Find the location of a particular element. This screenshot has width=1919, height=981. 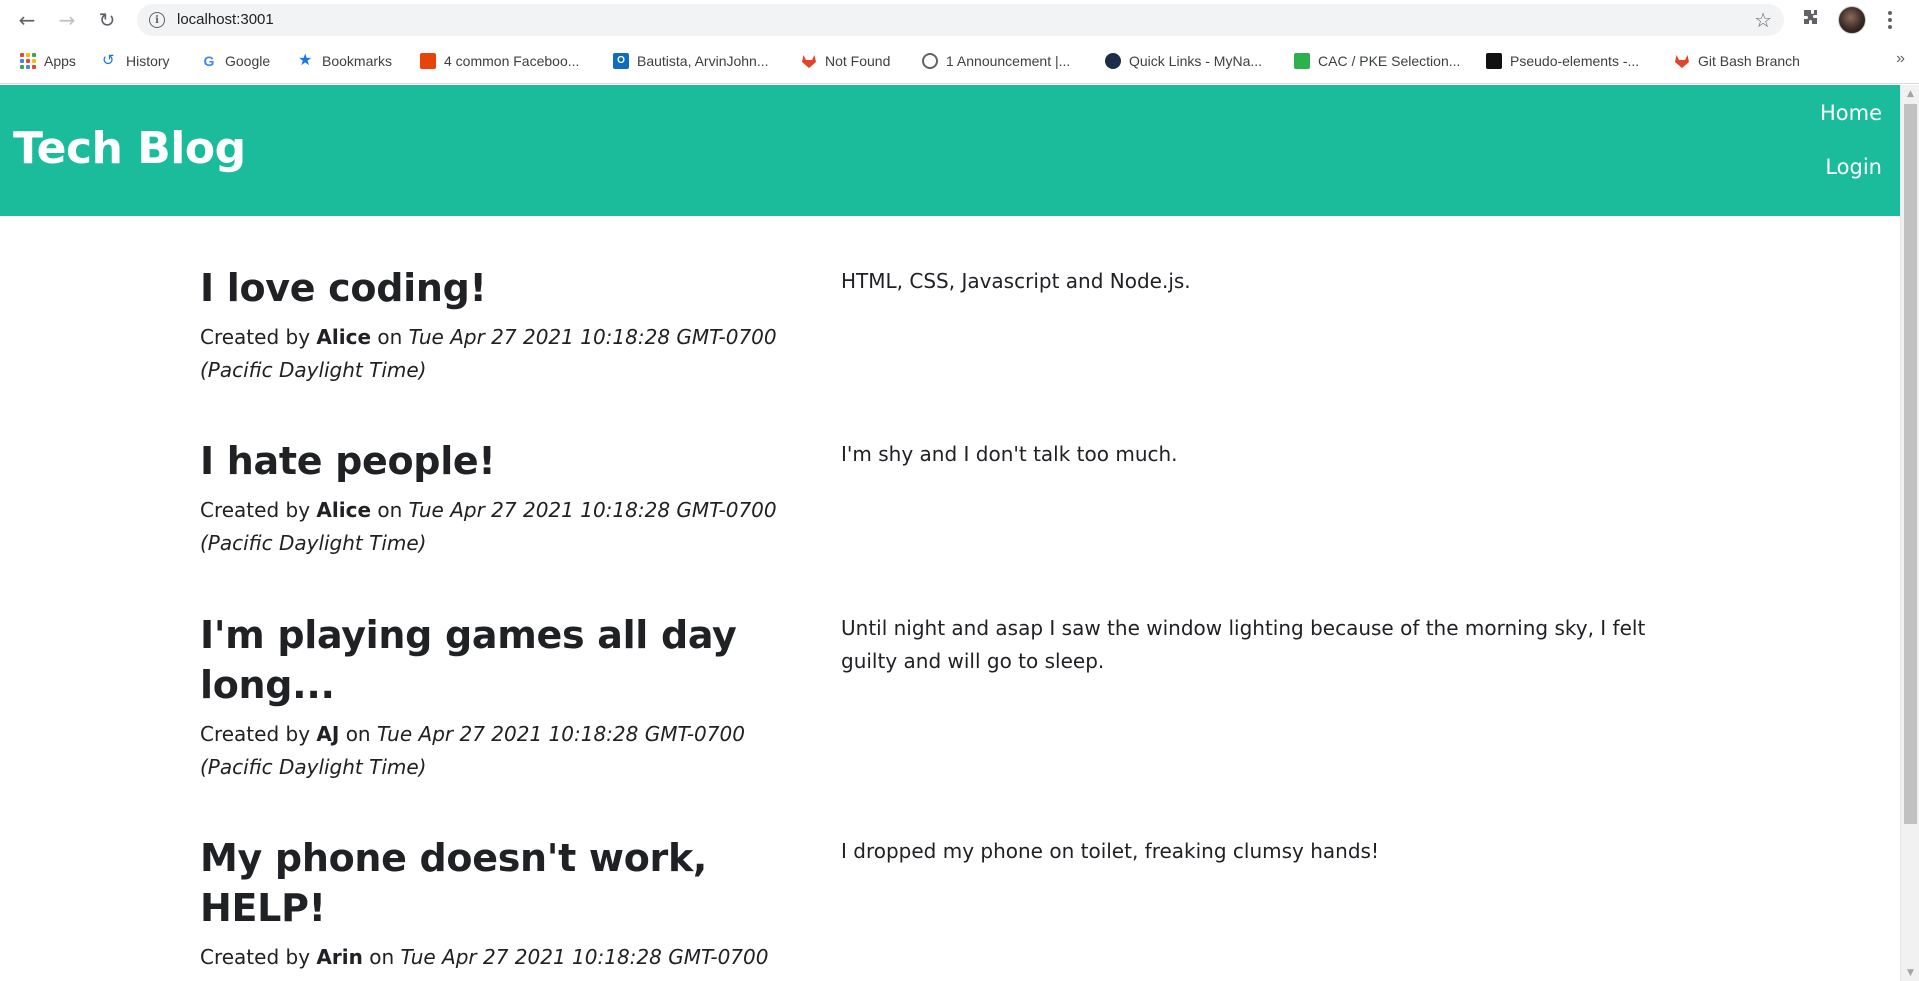

bookmark-history: ↺ History is located at coordinates (136, 61).